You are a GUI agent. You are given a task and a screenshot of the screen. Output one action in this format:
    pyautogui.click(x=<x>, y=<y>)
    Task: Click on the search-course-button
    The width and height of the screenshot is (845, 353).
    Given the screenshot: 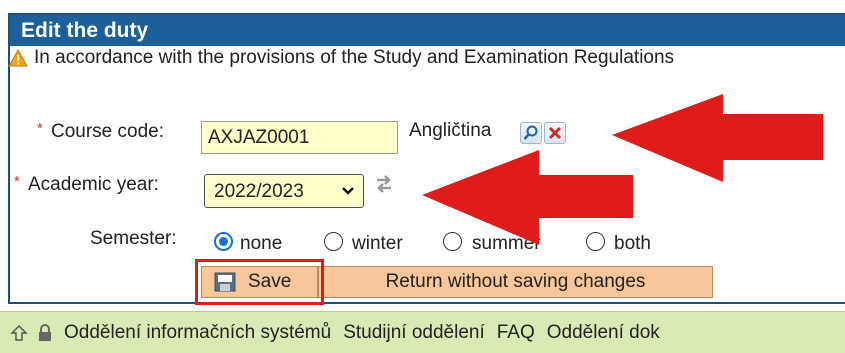 What is the action you would take?
    pyautogui.click(x=531, y=133)
    